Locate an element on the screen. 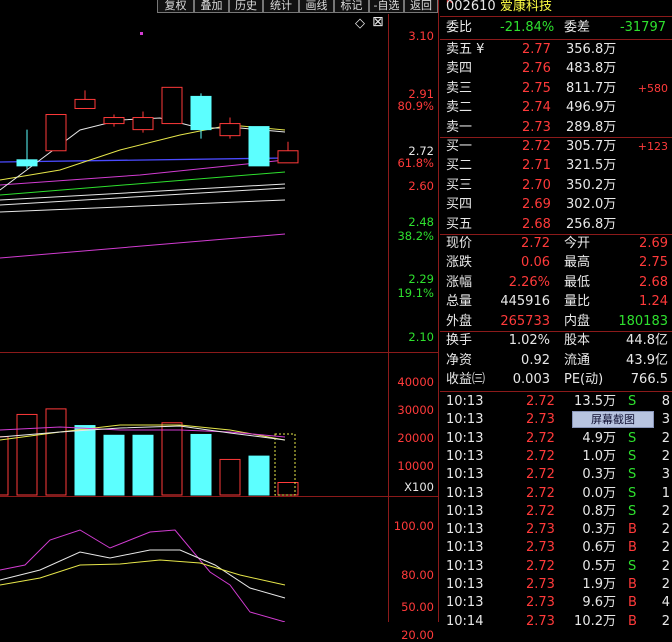 The height and width of the screenshot is (642, 672). tick-vol: 1.9万 is located at coordinates (599, 584).